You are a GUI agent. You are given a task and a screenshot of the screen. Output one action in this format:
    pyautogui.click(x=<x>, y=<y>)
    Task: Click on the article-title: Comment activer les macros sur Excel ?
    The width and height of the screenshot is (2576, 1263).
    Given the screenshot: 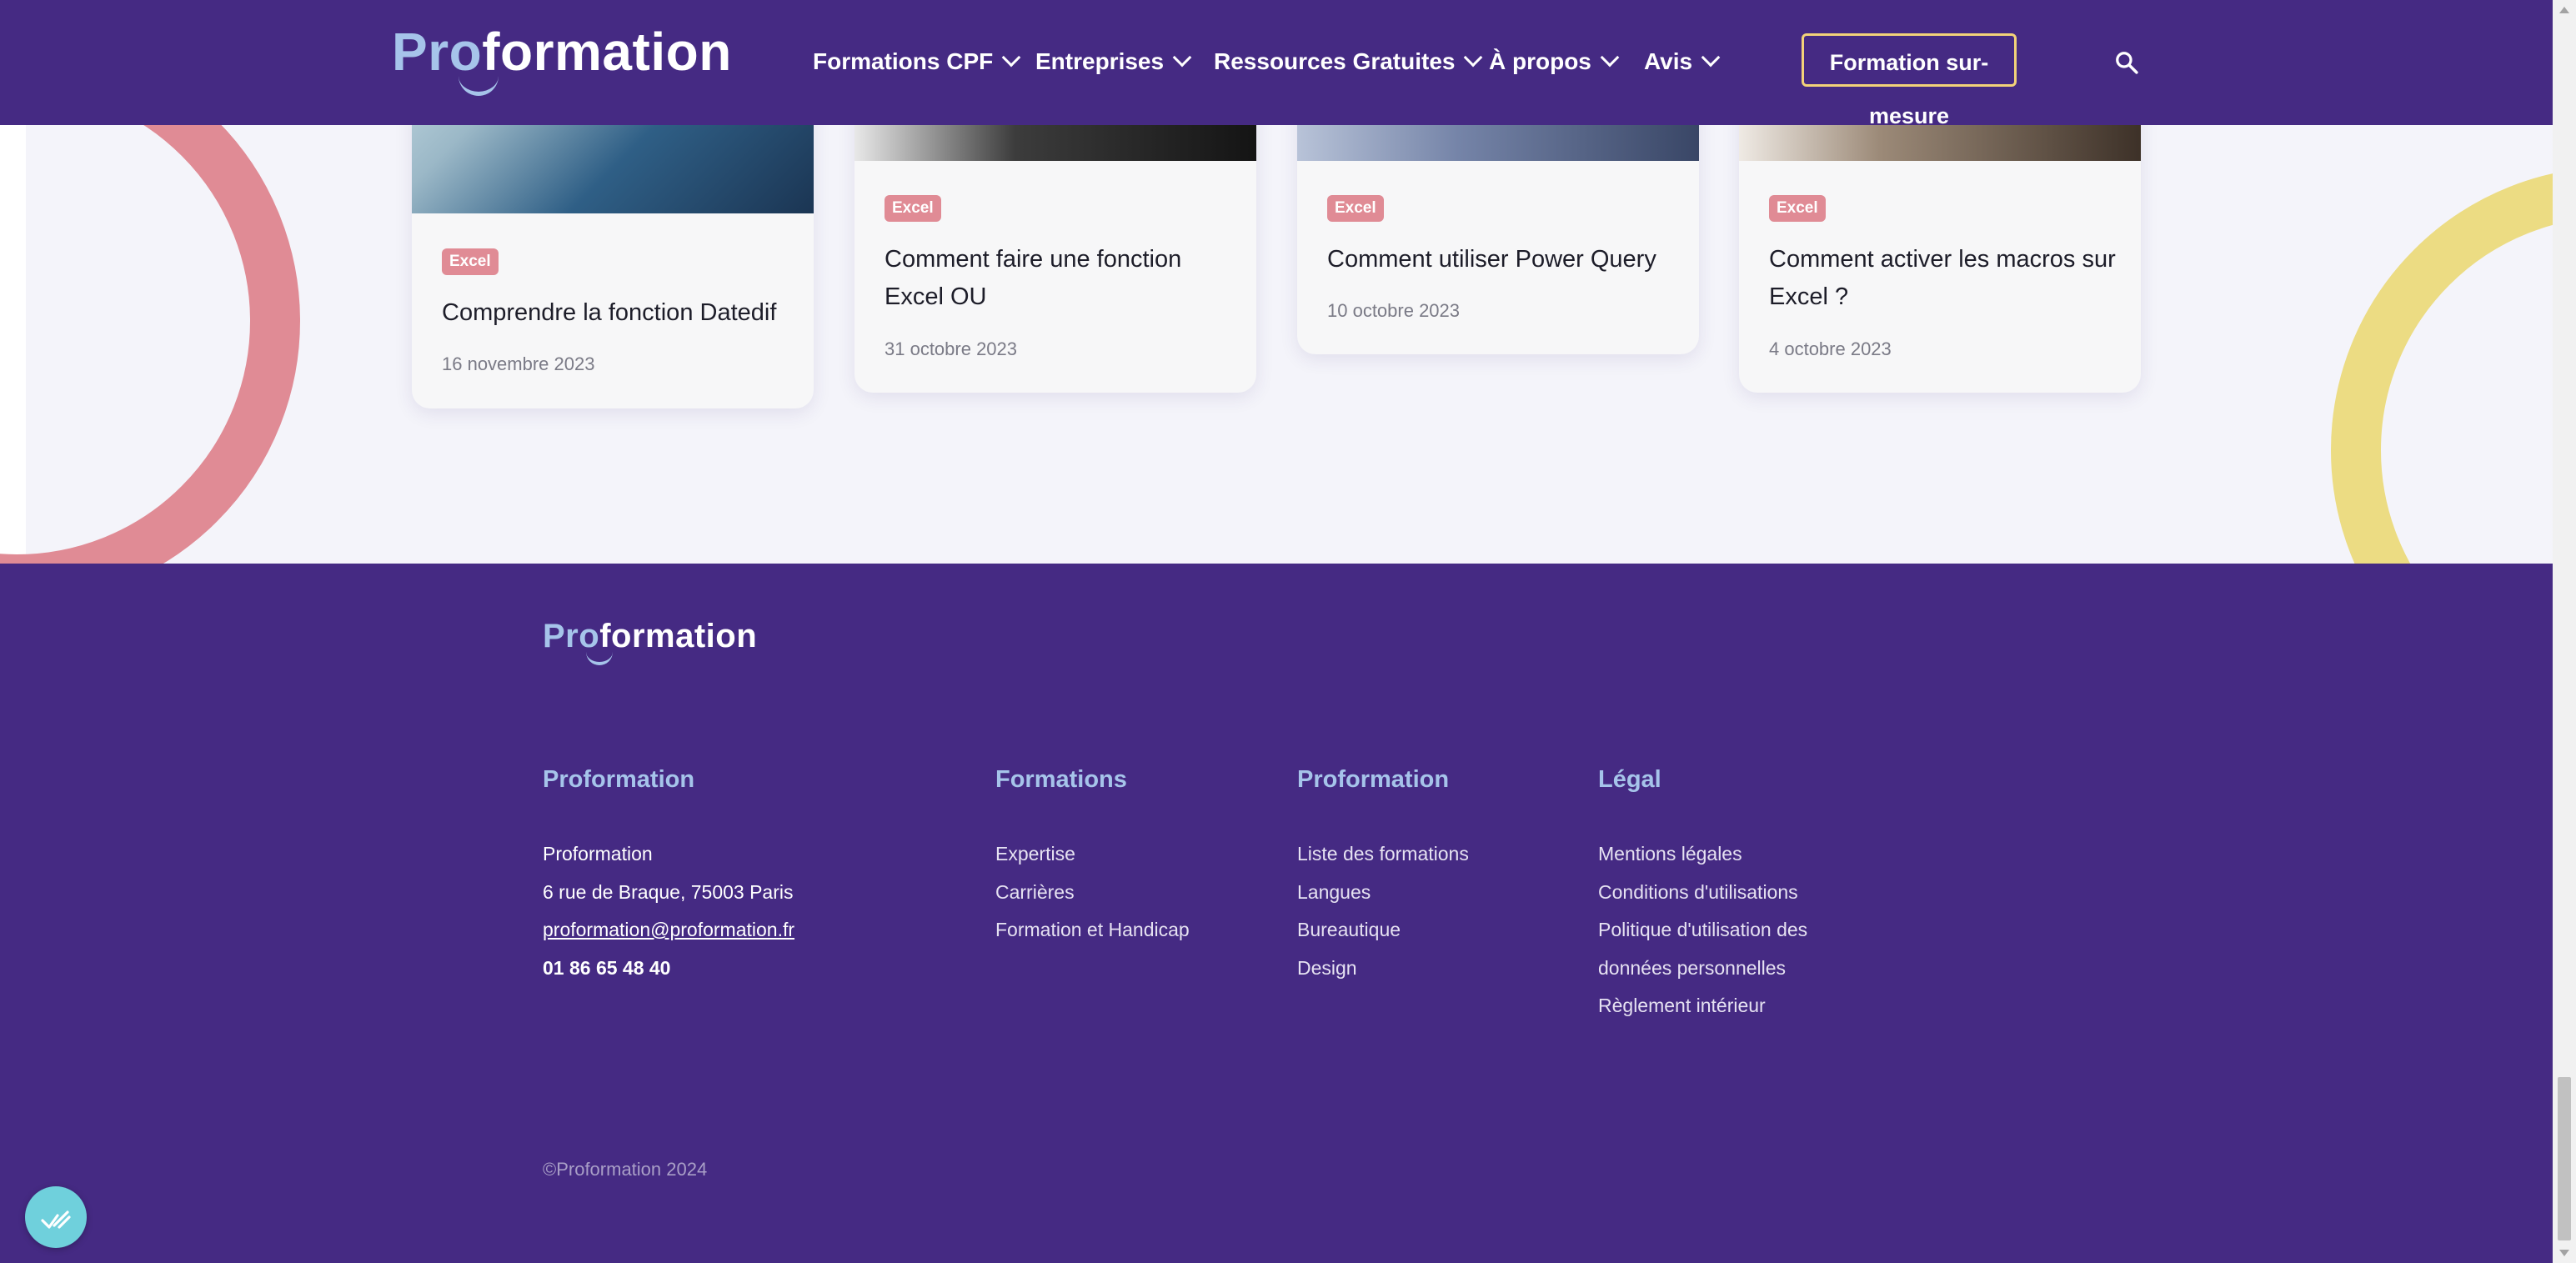 What is the action you would take?
    pyautogui.click(x=1944, y=278)
    